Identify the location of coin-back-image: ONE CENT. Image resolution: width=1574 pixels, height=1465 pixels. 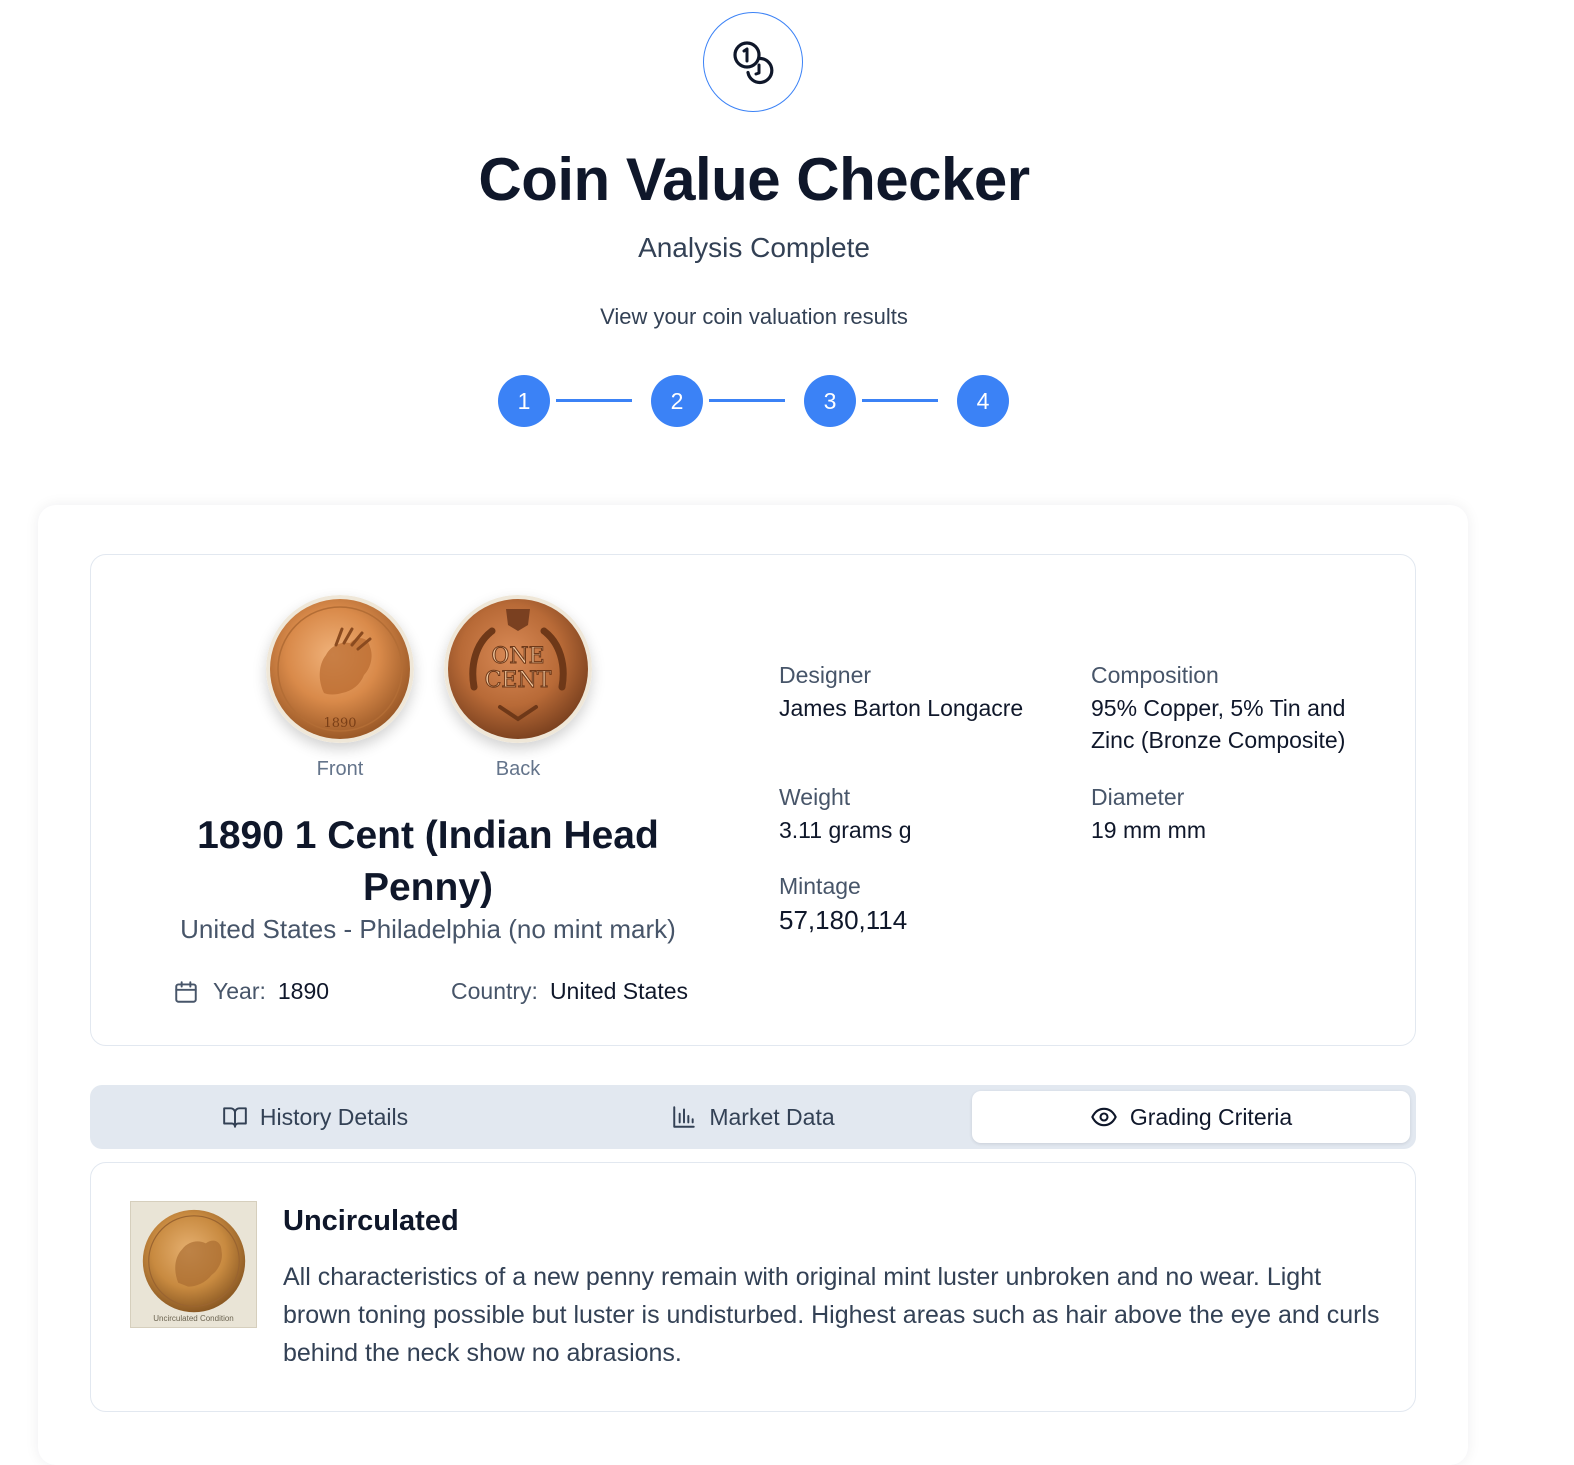
(518, 669).